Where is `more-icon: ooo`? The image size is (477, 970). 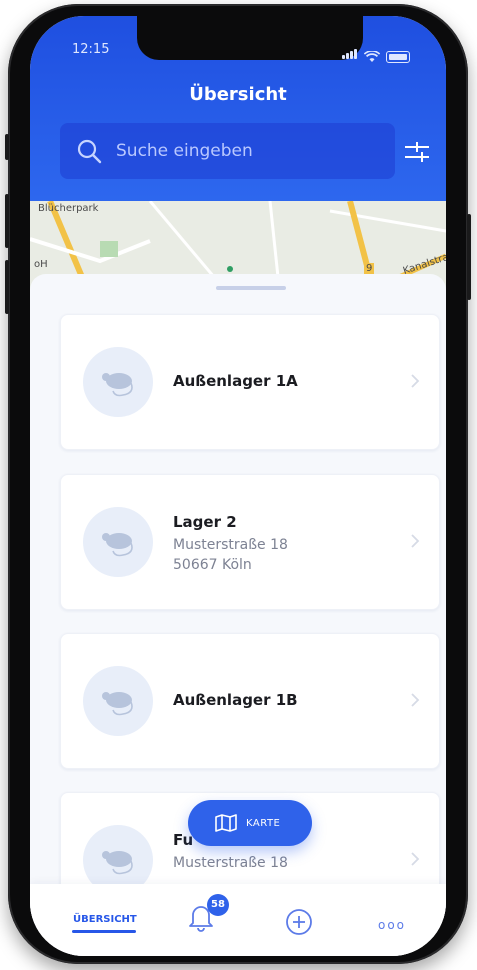
more-icon: ooo is located at coordinates (392, 925).